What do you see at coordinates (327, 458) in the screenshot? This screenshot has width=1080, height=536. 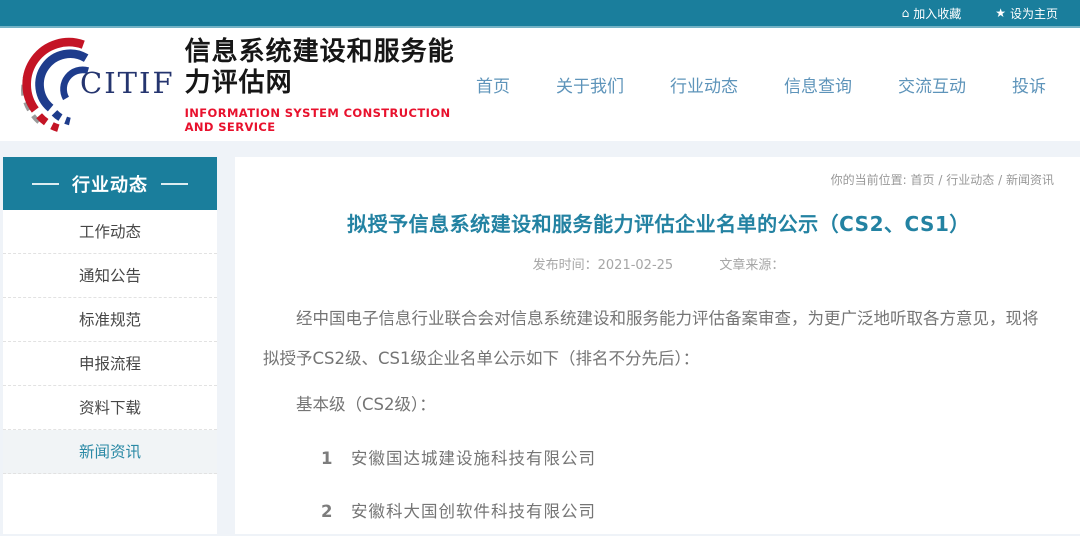 I see `company-number: 1` at bounding box center [327, 458].